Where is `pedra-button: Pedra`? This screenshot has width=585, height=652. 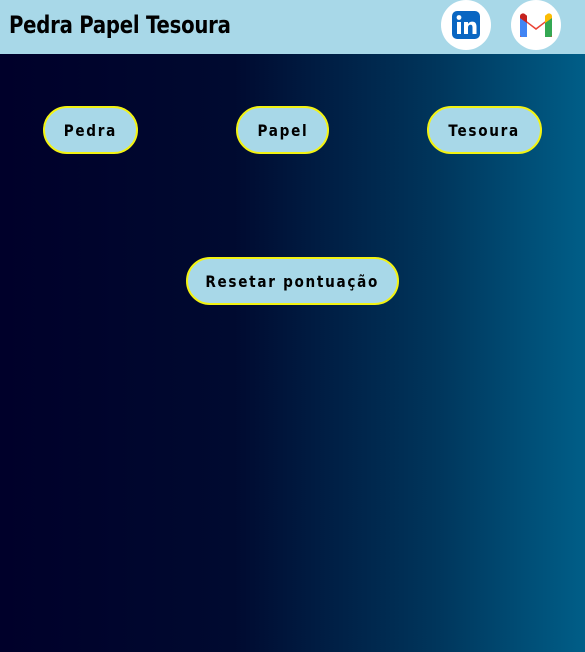 pedra-button: Pedra is located at coordinates (90, 130).